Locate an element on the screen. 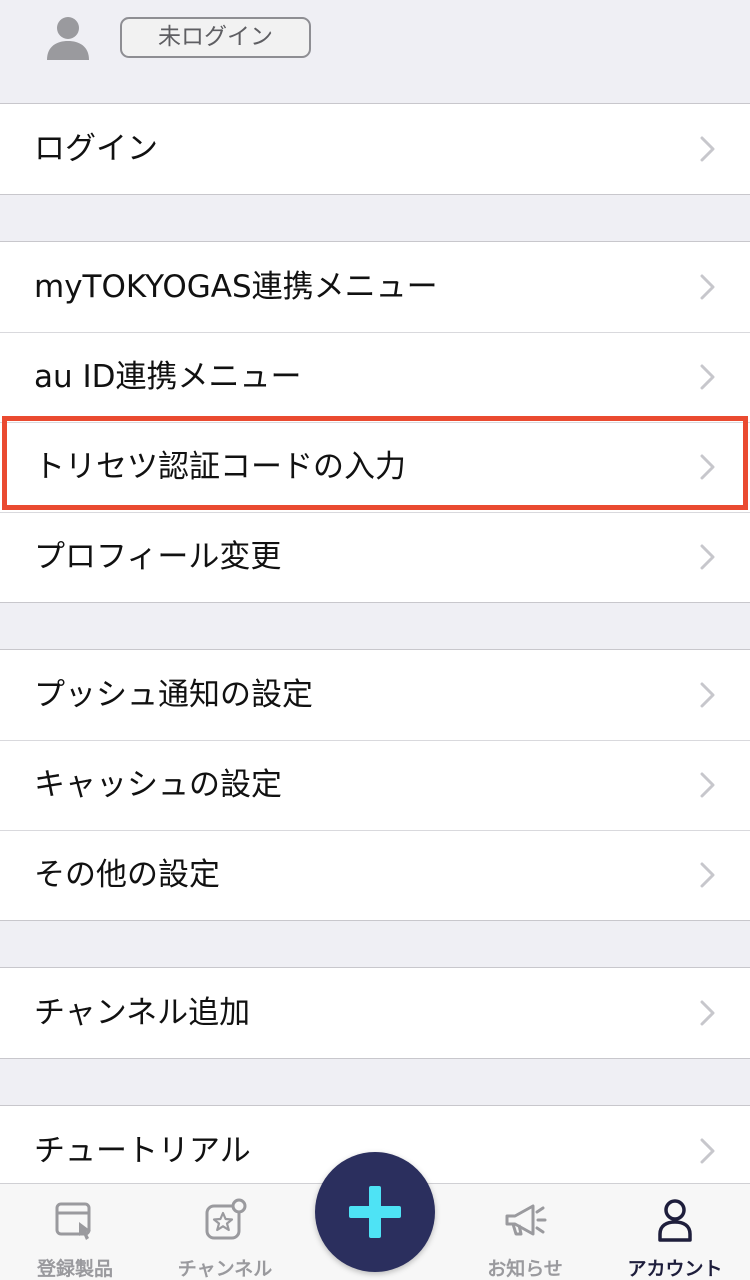  menu-item-add-channel: チャンネル追加 is located at coordinates (375, 1013).